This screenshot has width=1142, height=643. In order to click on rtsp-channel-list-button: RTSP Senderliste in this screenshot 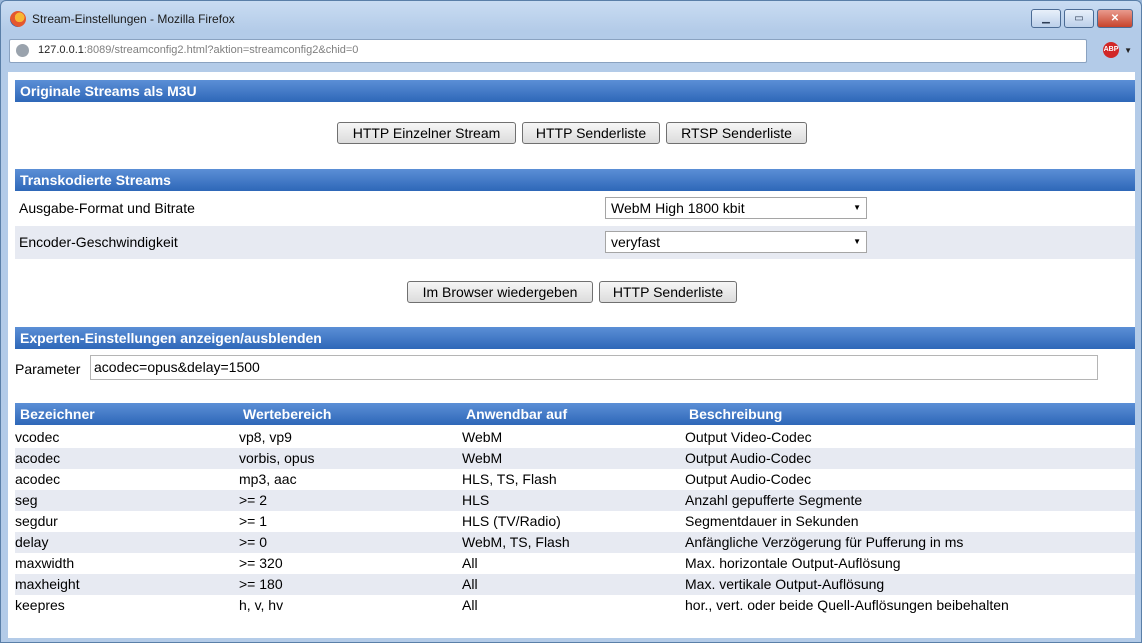, I will do `click(736, 133)`.